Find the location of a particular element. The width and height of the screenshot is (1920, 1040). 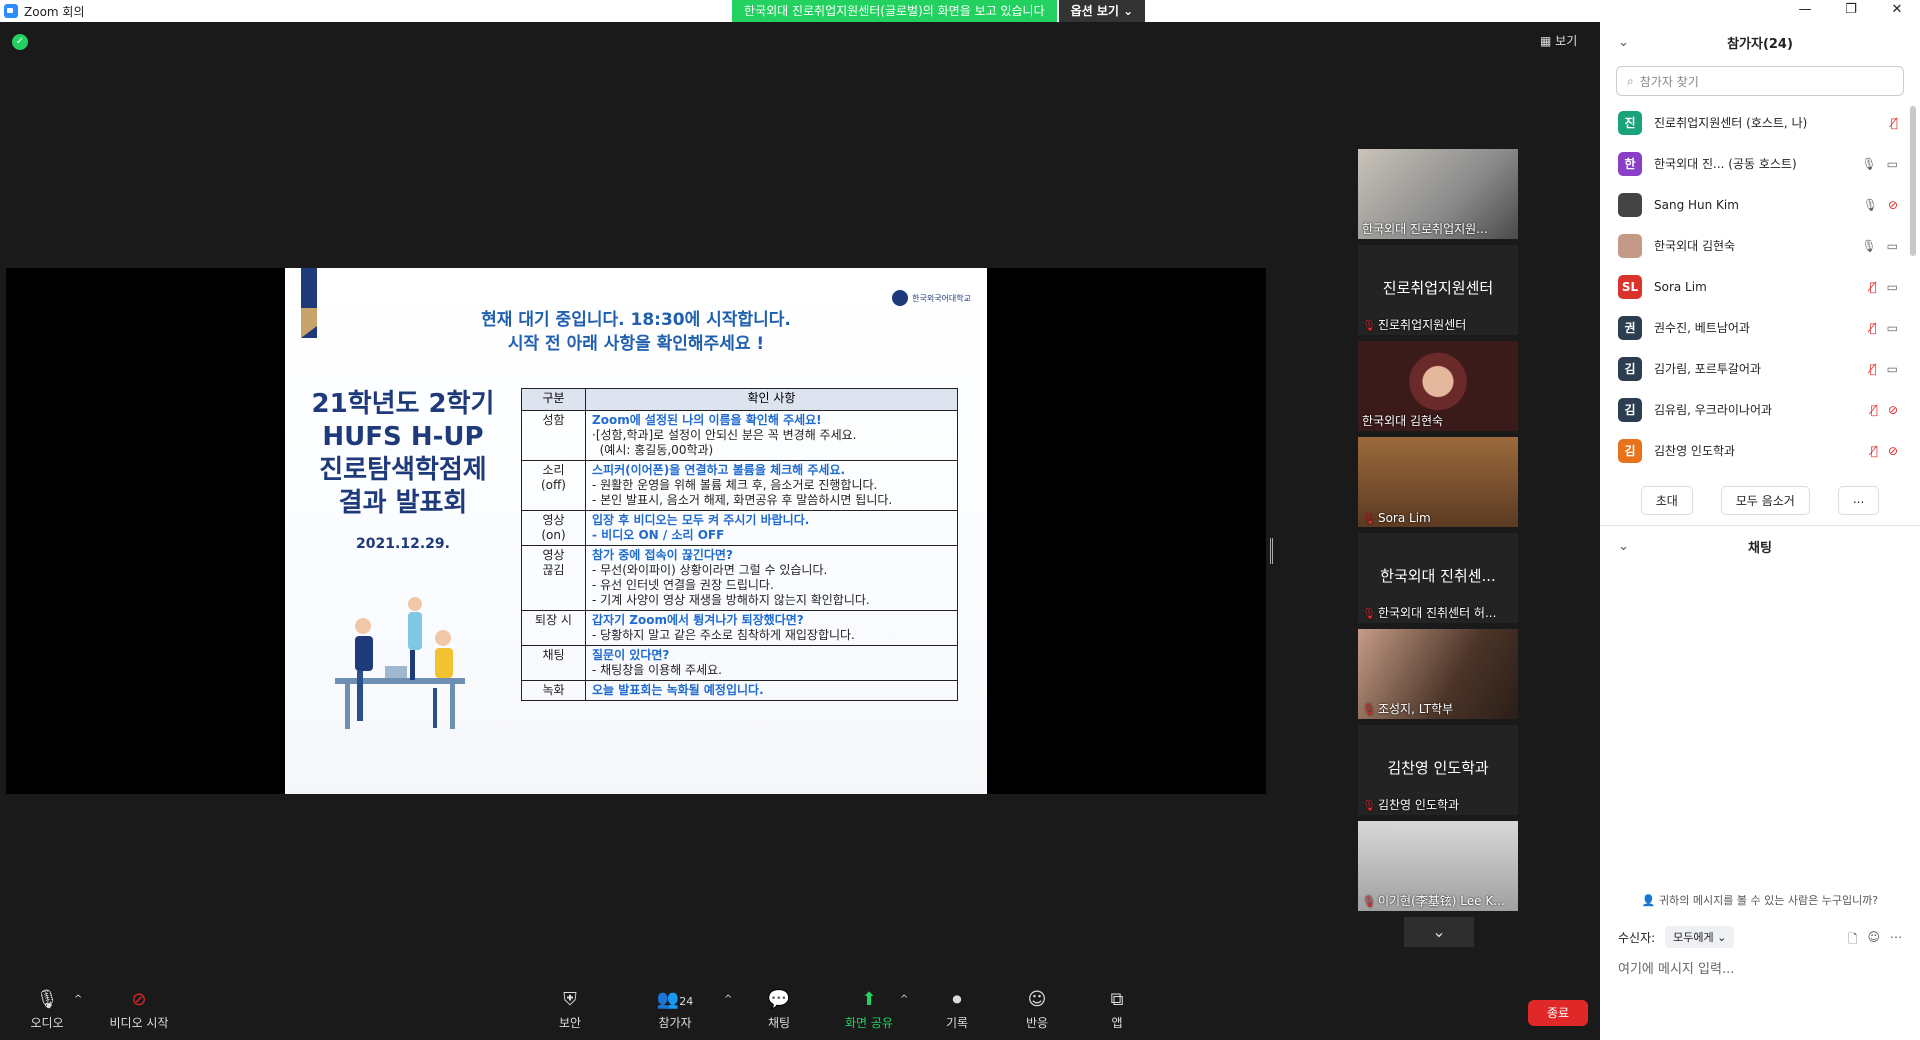

invite-button: 초대 is located at coordinates (1666, 500).